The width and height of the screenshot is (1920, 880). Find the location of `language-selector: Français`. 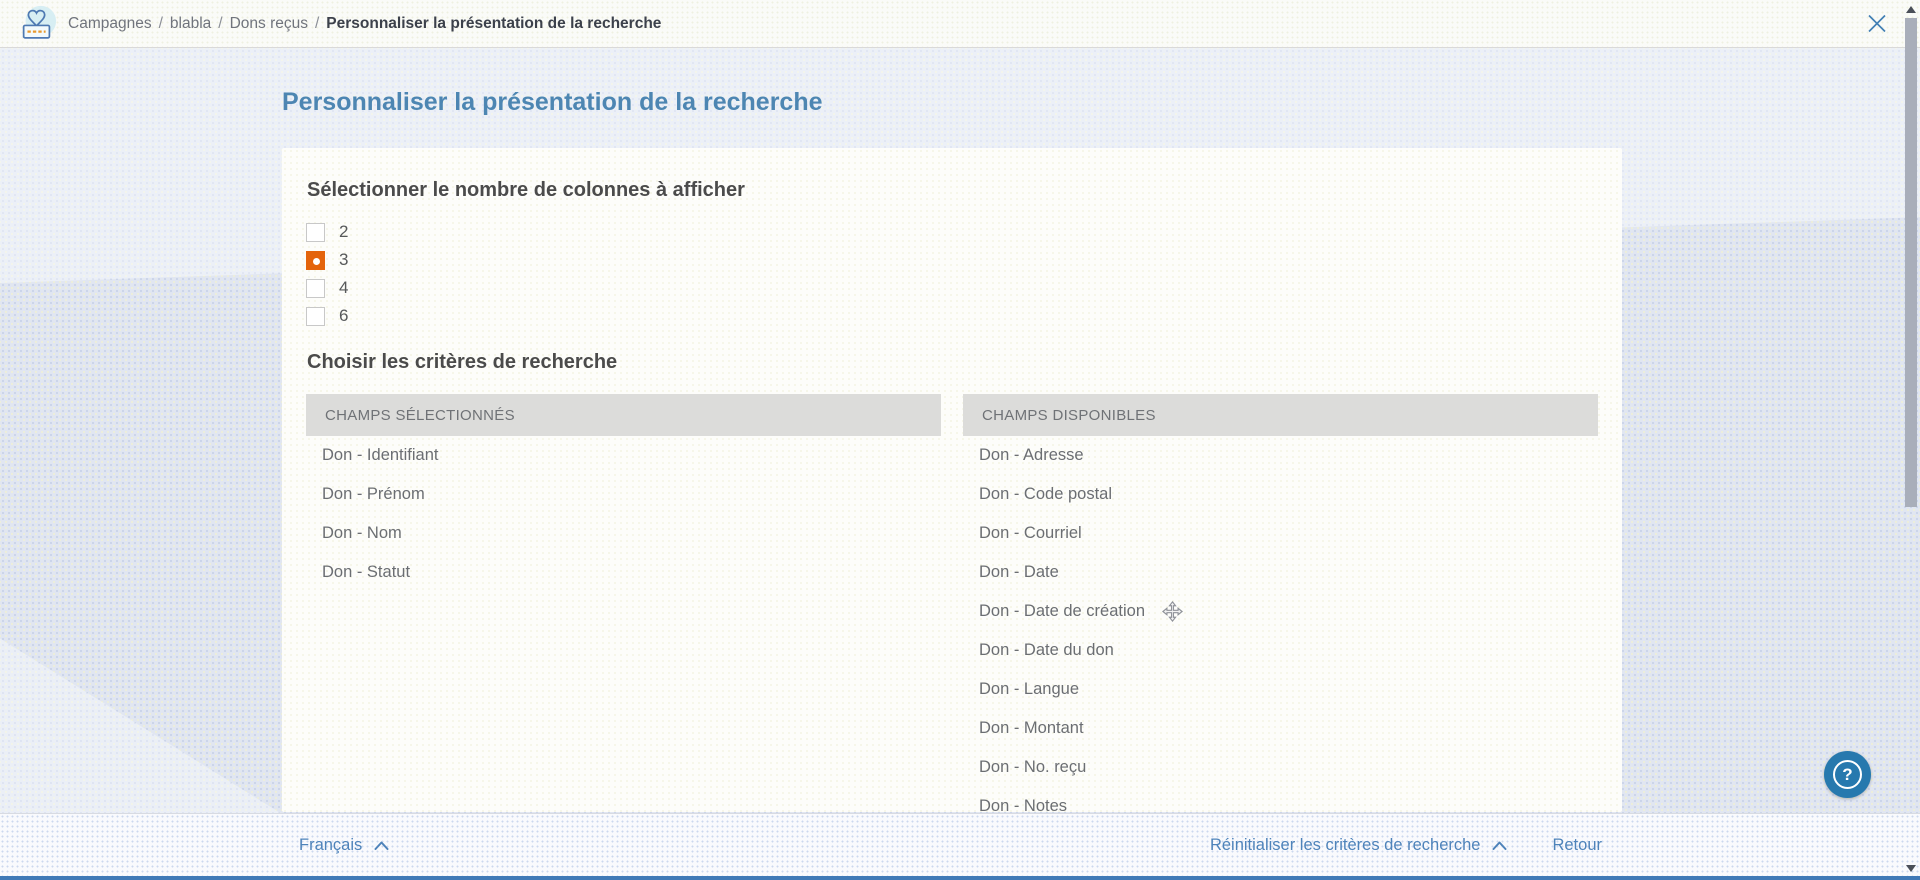

language-selector: Français is located at coordinates (344, 845).